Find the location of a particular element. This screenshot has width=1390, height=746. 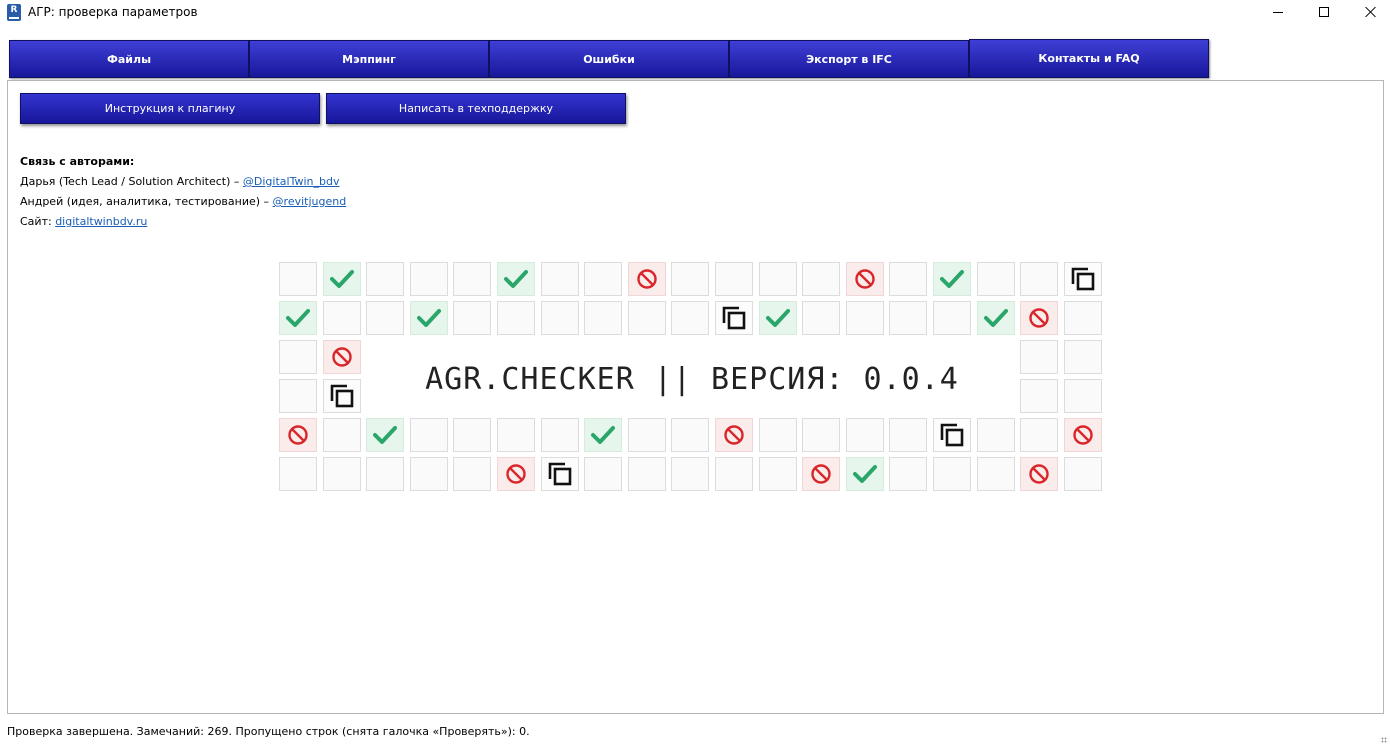

maximize-icon is located at coordinates (1324, 13).